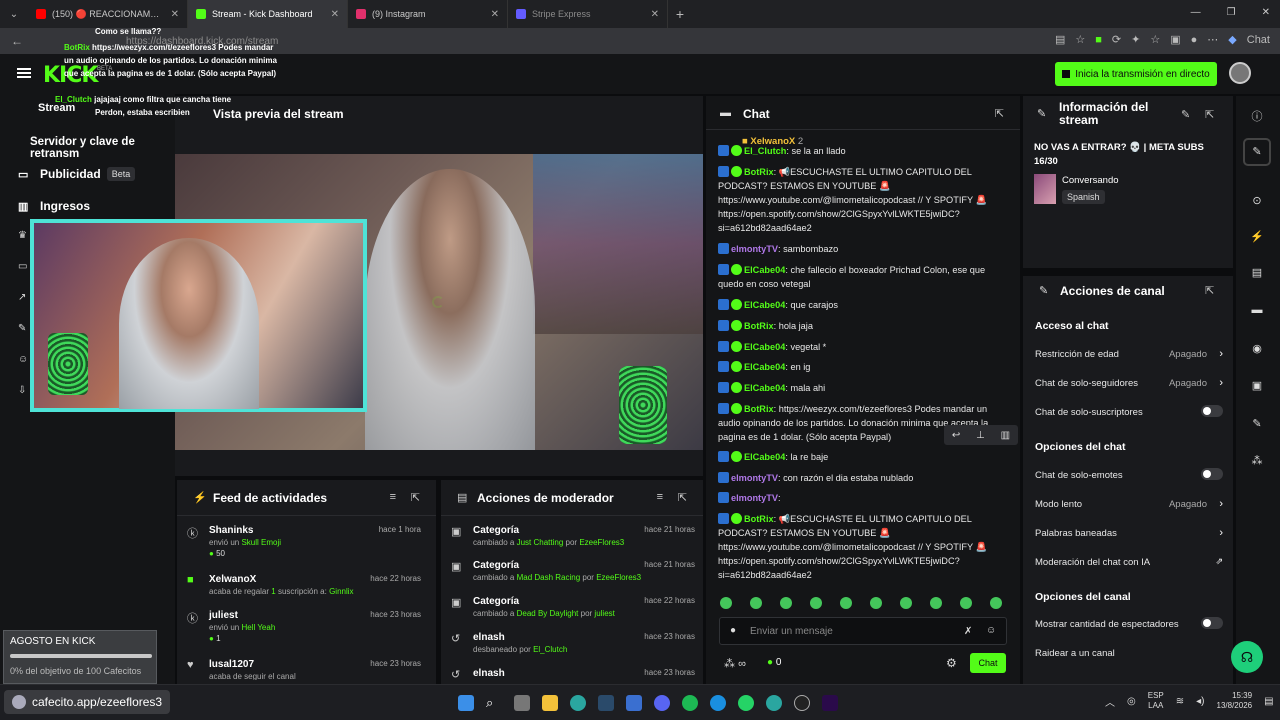 The image size is (1280, 720). What do you see at coordinates (951, 663) in the screenshot?
I see `settings-gear-icon: ⚙` at bounding box center [951, 663].